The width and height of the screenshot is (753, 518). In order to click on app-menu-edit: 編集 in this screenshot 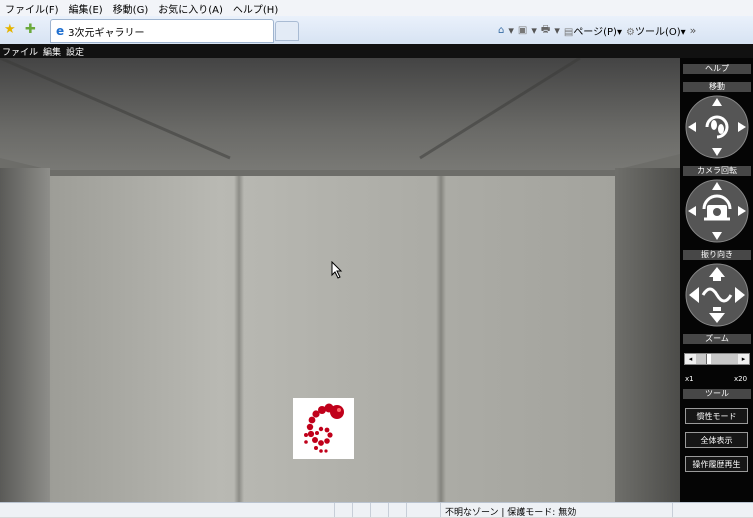, I will do `click(52, 51)`.